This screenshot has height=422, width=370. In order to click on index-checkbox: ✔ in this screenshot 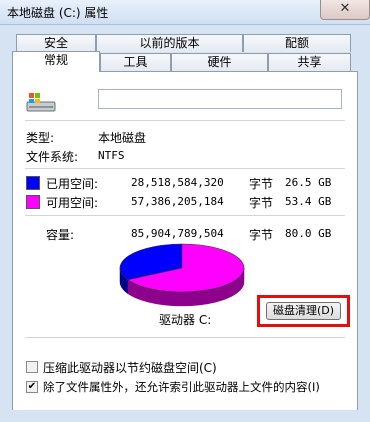, I will do `click(32, 387)`.